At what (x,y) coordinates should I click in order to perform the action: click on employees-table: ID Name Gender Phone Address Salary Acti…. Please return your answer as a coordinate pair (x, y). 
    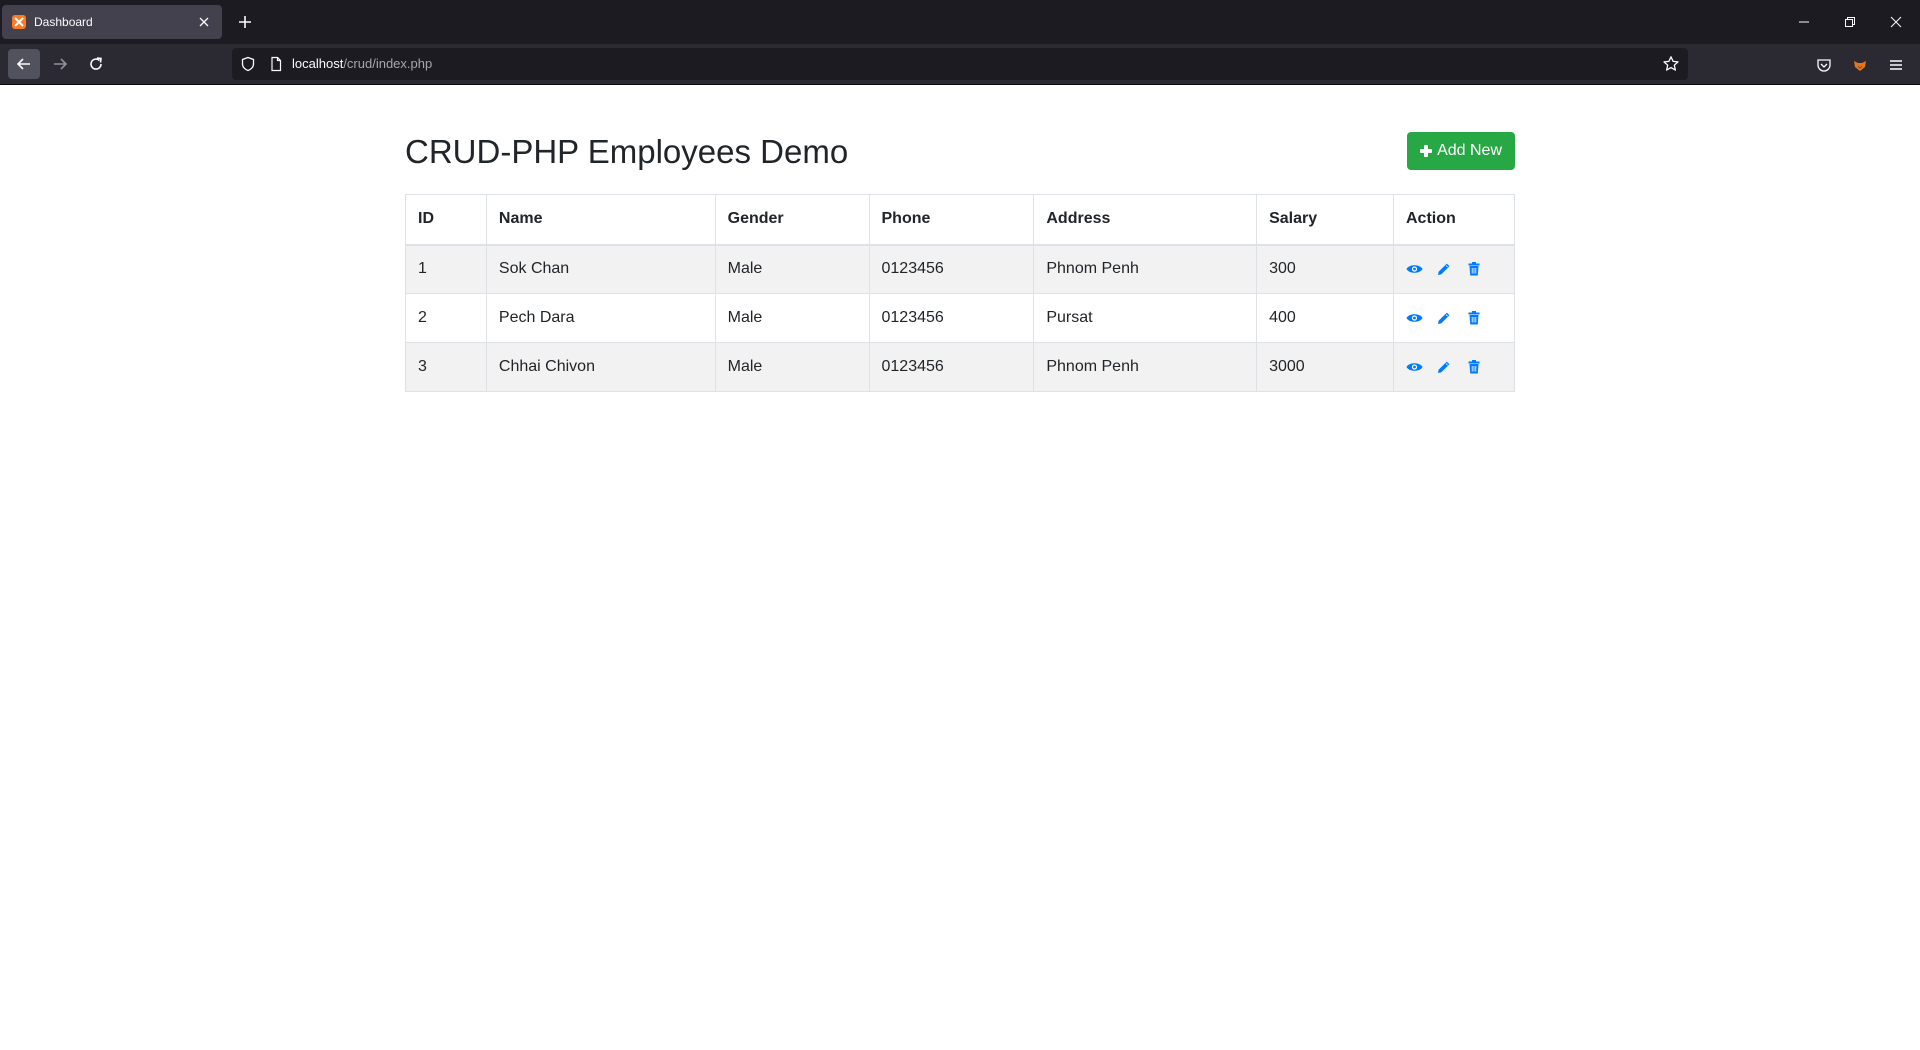
    Looking at the image, I should click on (960, 293).